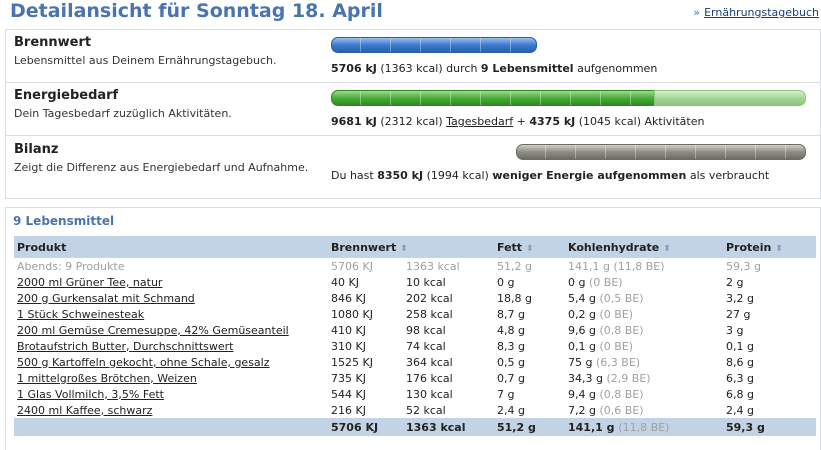  I want to click on food-protein: 2,4 g, so click(740, 410).